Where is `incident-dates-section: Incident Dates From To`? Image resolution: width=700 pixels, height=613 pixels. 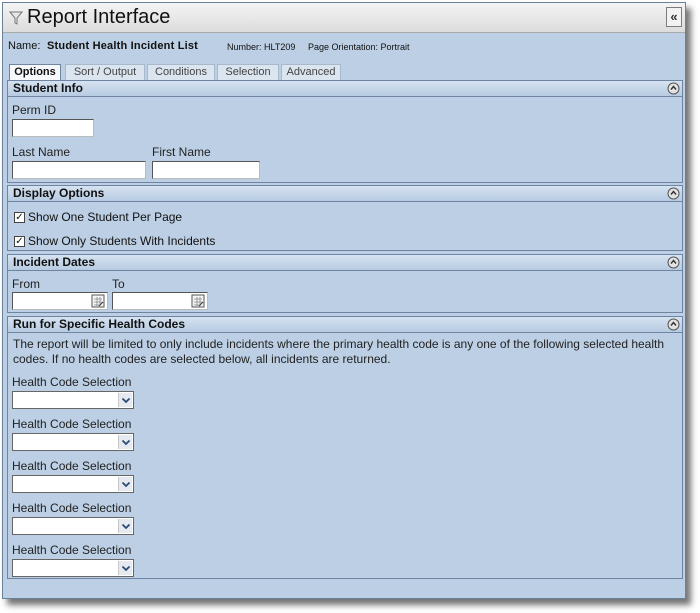
incident-dates-section: Incident Dates From To is located at coordinates (345, 283).